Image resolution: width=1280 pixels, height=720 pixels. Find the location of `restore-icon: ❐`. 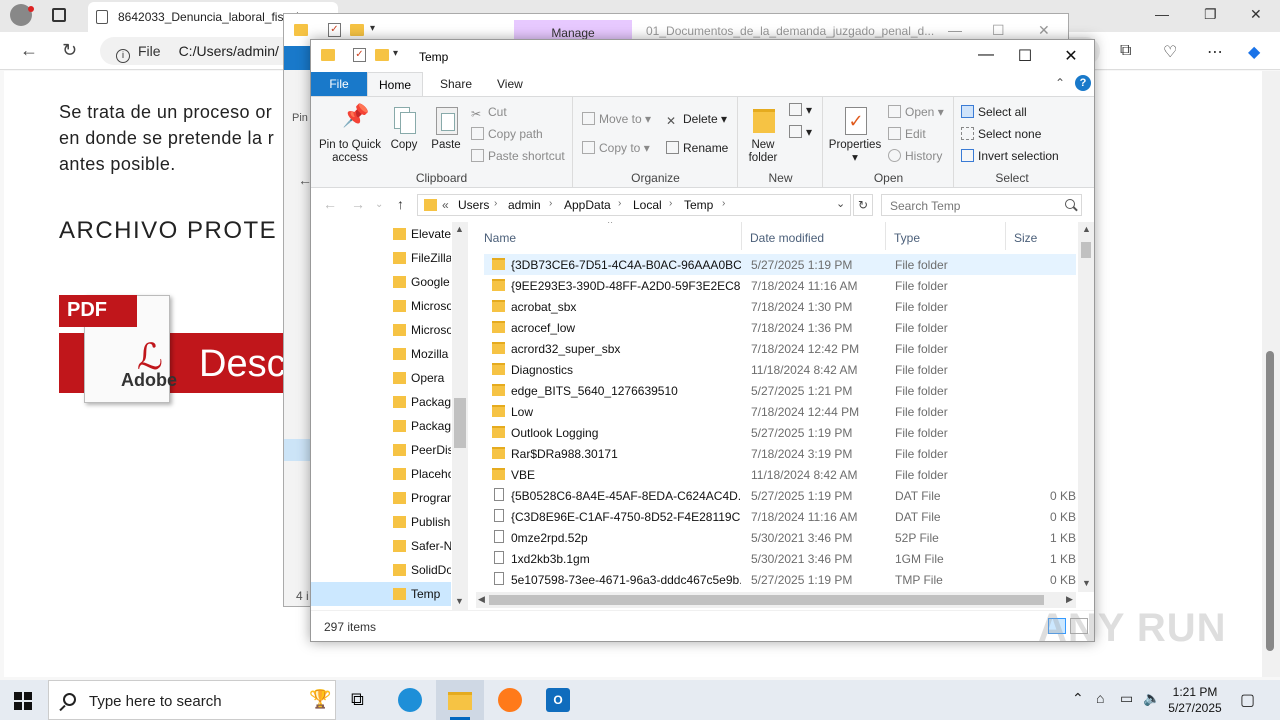

restore-icon: ❐ is located at coordinates (1210, 14).